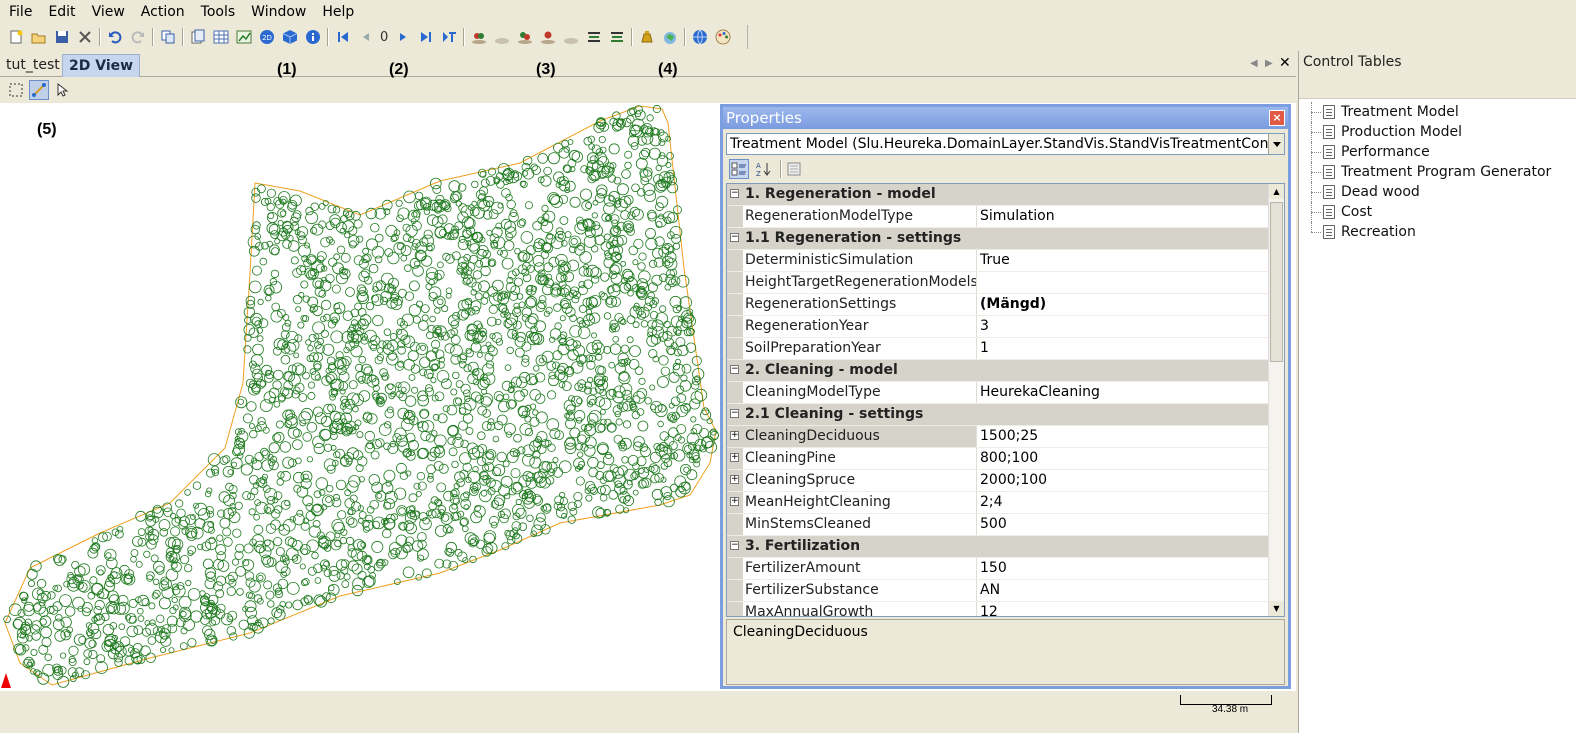 The image size is (1576, 733). What do you see at coordinates (313, 37) in the screenshot?
I see `info-icon` at bounding box center [313, 37].